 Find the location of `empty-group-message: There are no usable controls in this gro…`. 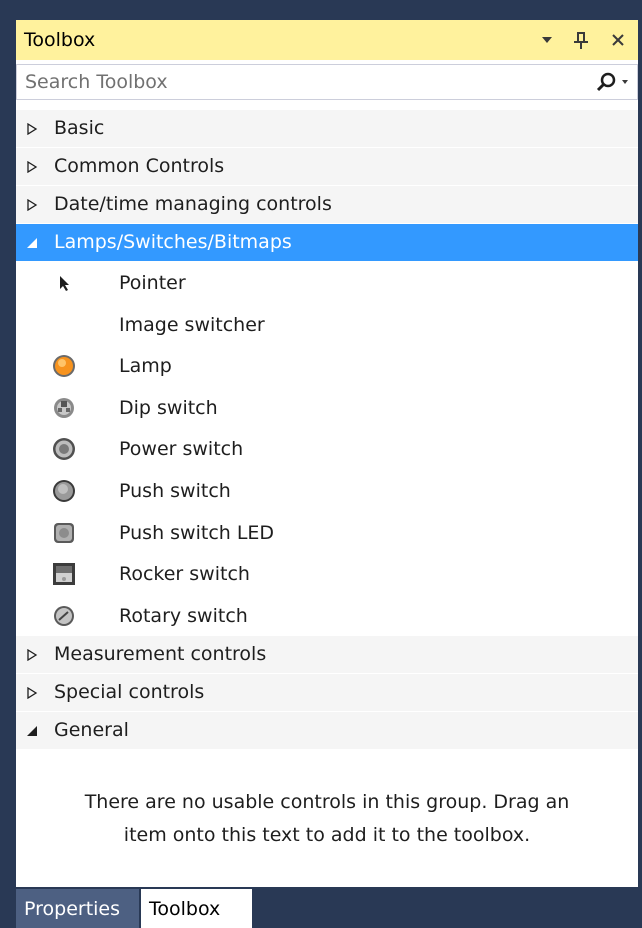

empty-group-message: There are no usable controls in this gro… is located at coordinates (327, 819).